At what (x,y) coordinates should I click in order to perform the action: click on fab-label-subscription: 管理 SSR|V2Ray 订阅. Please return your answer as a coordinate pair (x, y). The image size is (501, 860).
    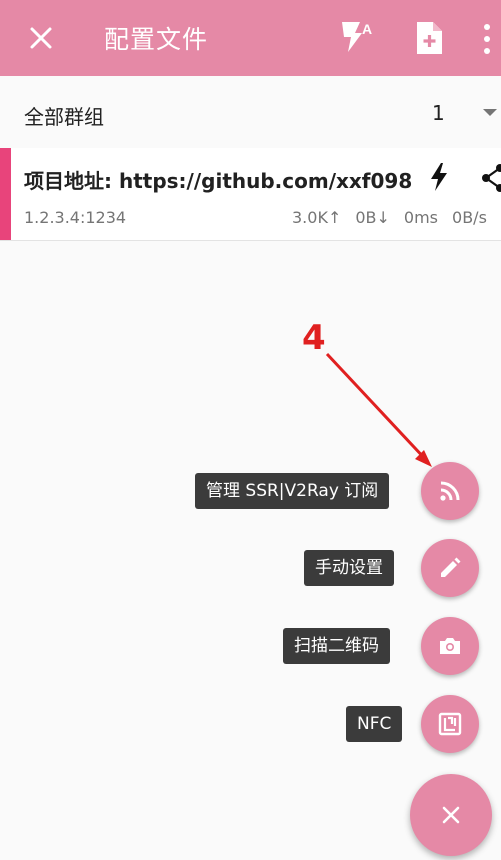
    Looking at the image, I should click on (292, 491).